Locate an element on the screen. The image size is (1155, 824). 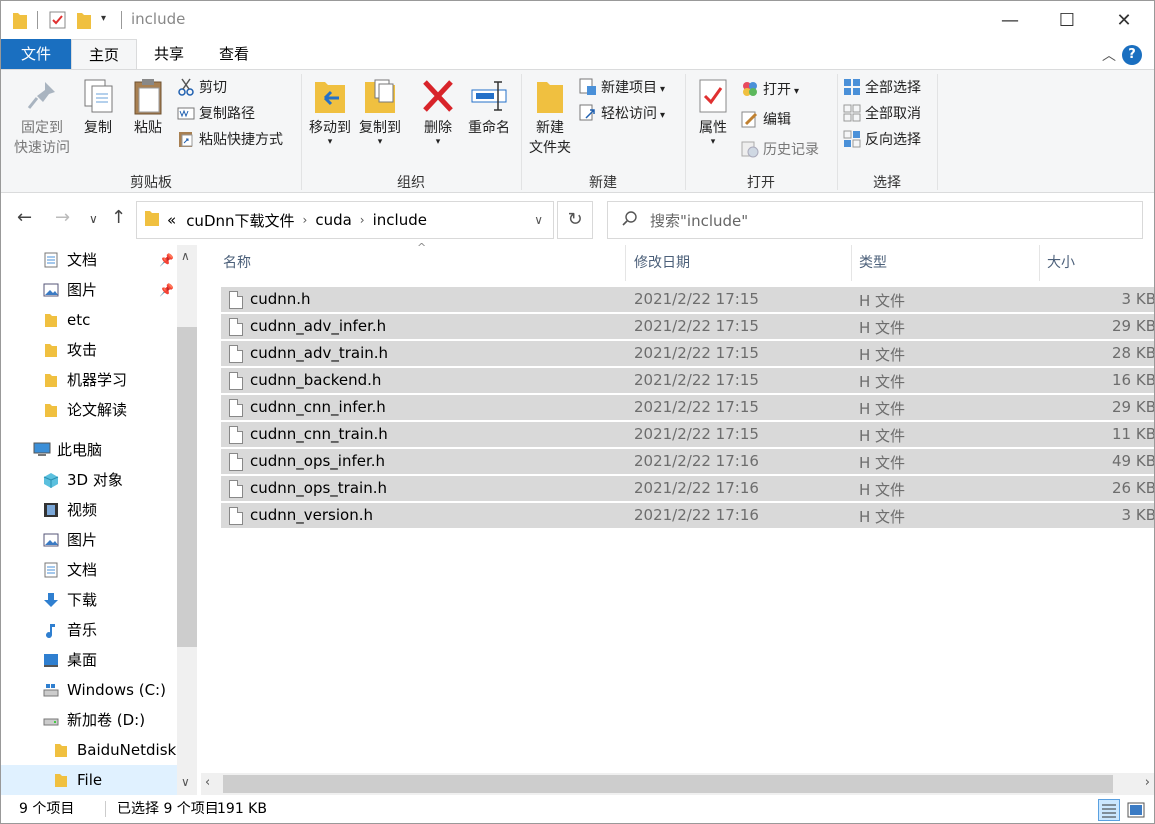
column-header-size: 大小 is located at coordinates (1061, 263).